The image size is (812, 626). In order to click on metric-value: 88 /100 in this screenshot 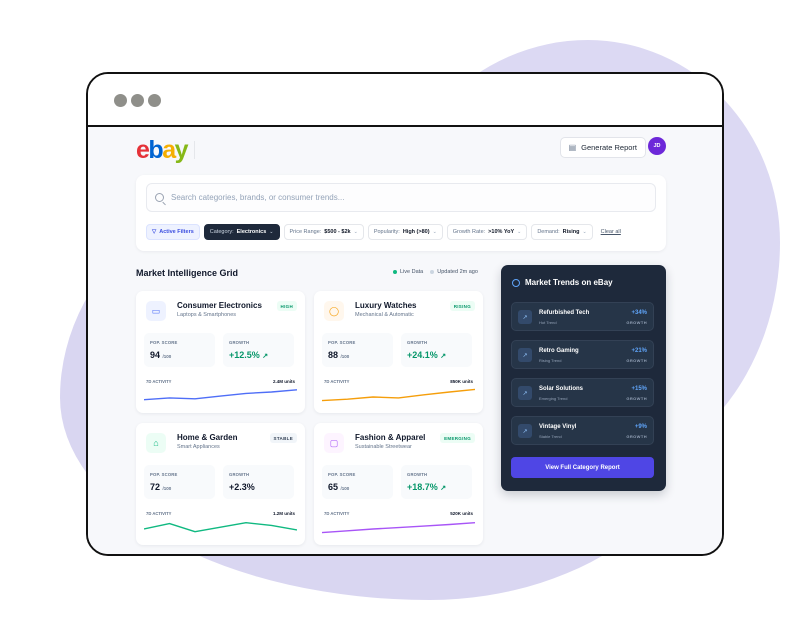, I will do `click(338, 355)`.